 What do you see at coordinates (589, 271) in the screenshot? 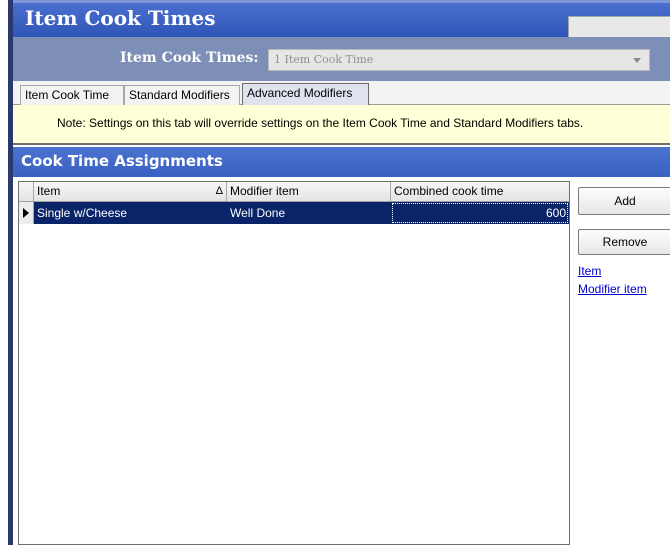
I see `item-link: Item` at bounding box center [589, 271].